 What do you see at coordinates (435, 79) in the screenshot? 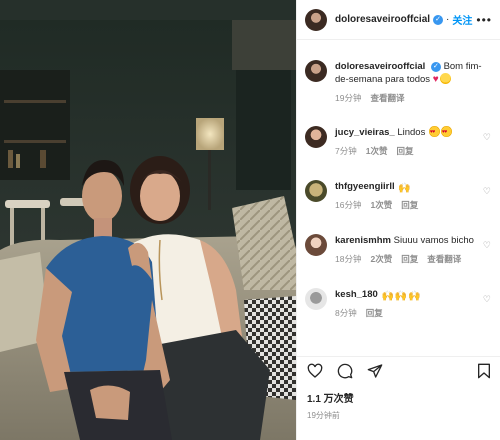
I see `red-heart-emoji: ♥` at bounding box center [435, 79].